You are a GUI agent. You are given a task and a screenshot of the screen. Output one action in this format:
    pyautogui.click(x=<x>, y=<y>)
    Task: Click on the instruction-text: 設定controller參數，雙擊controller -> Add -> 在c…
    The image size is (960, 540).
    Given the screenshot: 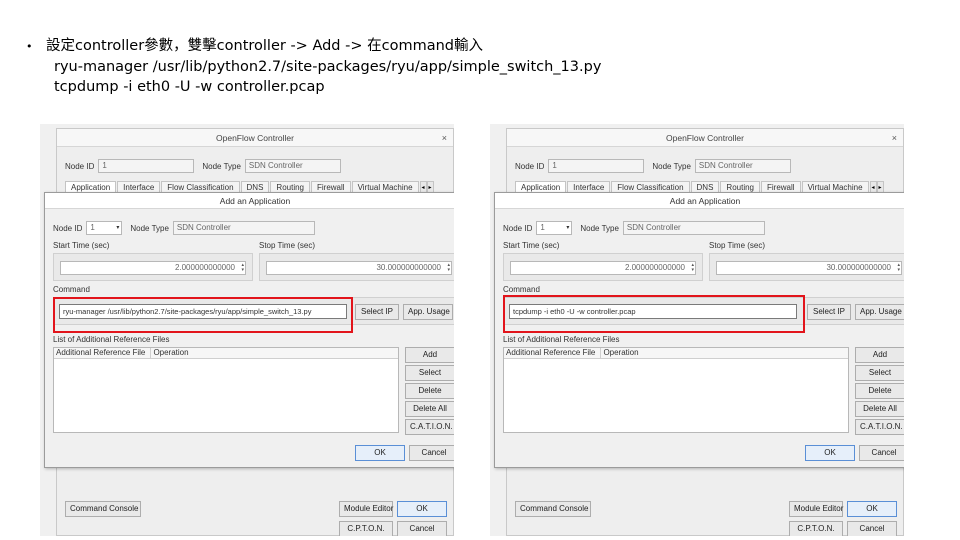 What is the action you would take?
    pyautogui.click(x=264, y=46)
    